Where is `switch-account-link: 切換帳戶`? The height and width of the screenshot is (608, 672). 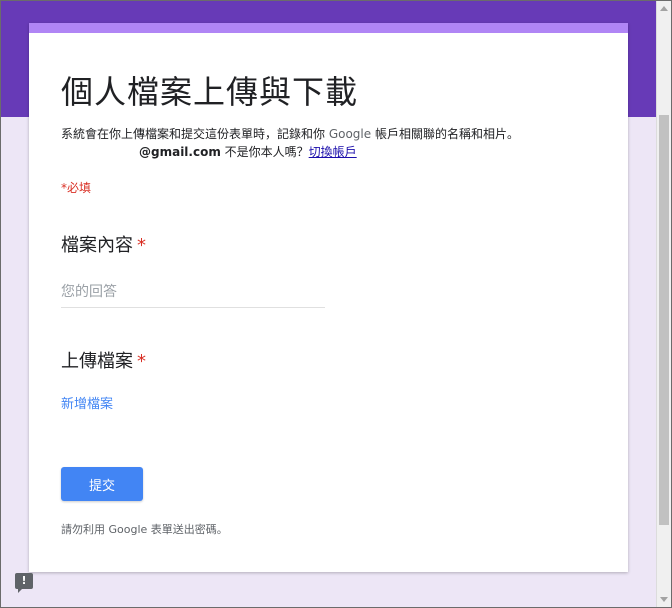 switch-account-link: 切換帳戶 is located at coordinates (333, 152).